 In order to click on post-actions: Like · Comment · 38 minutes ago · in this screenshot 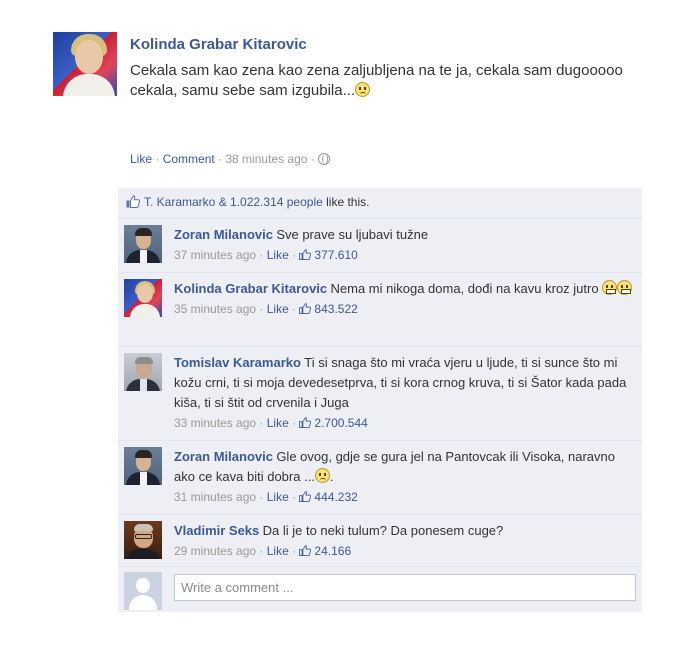, I will do `click(230, 159)`.